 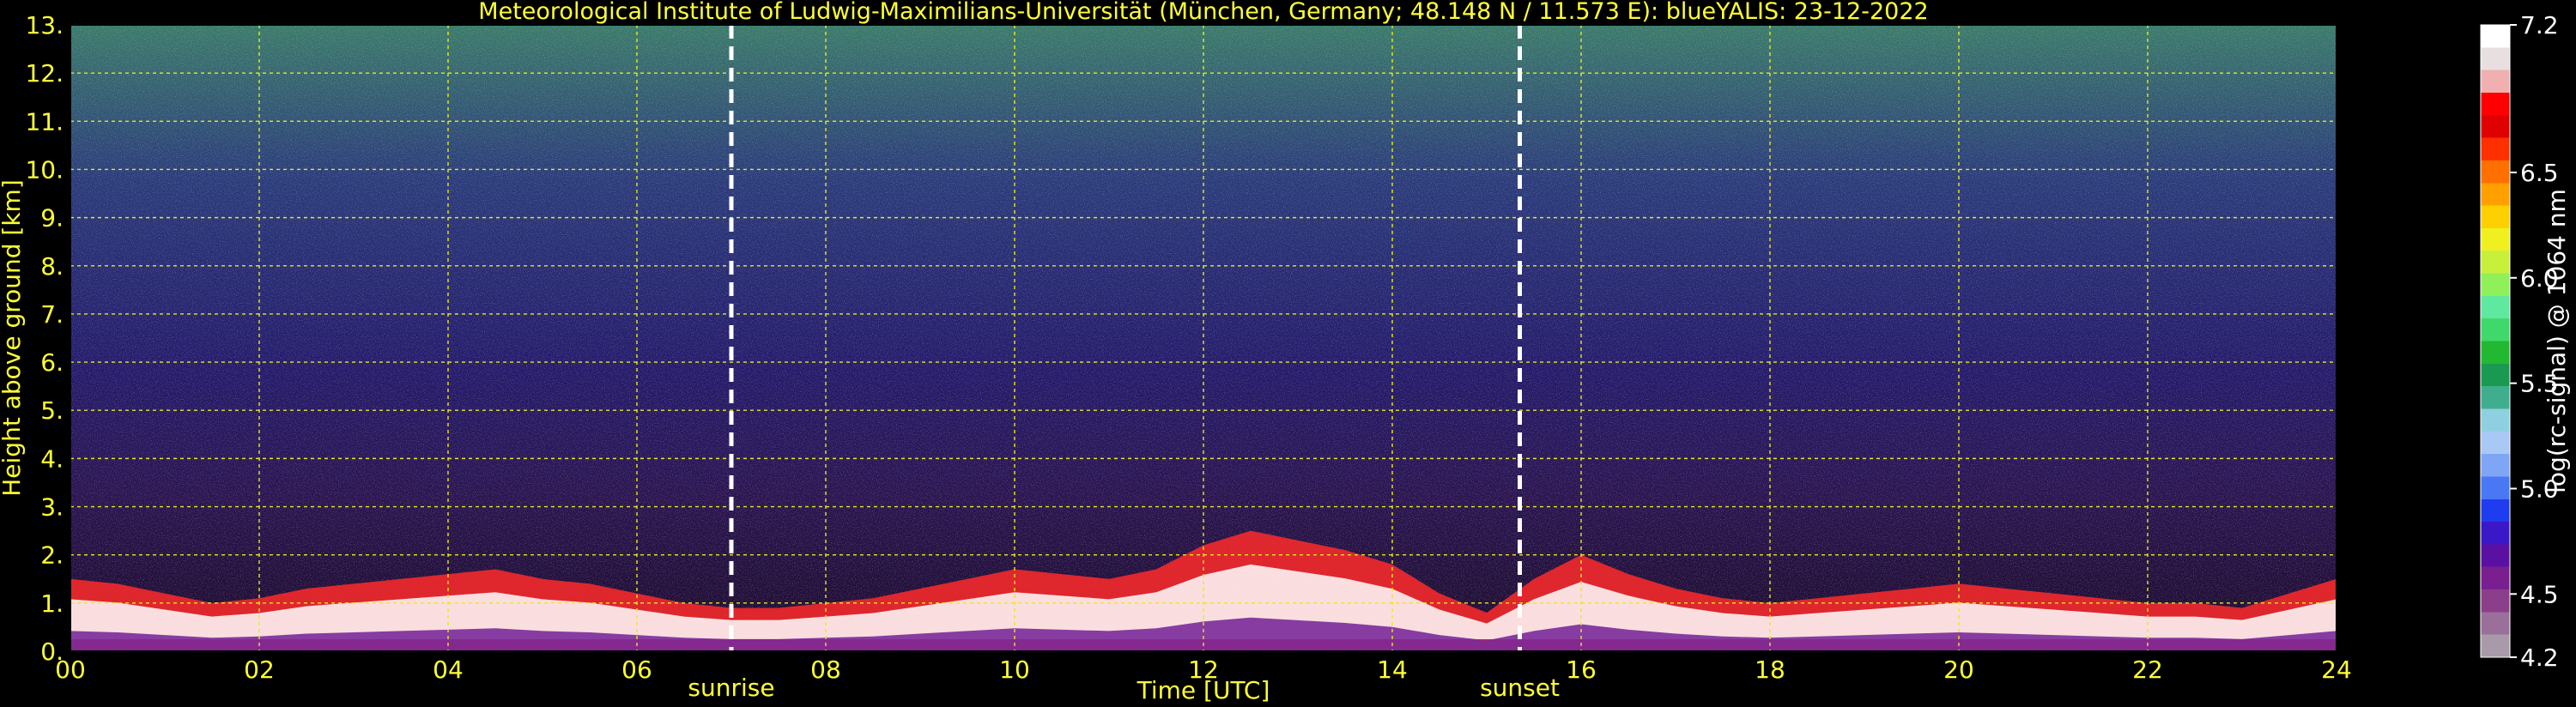 What do you see at coordinates (2557, 341) in the screenshot?
I see `colorbar-label: log(rc-signal) @ 1064 nm` at bounding box center [2557, 341].